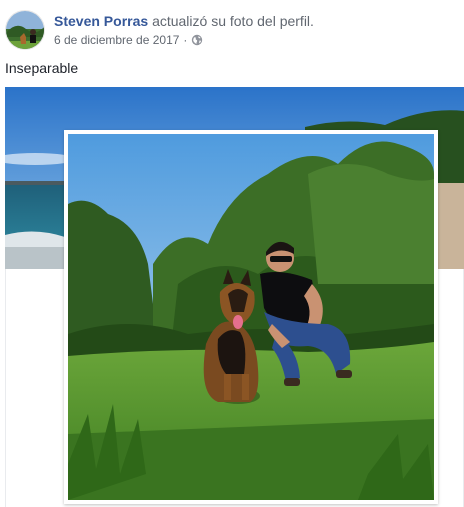 The image size is (464, 507). I want to click on post-date-link: 6 de diciembre de 2017, so click(116, 40).